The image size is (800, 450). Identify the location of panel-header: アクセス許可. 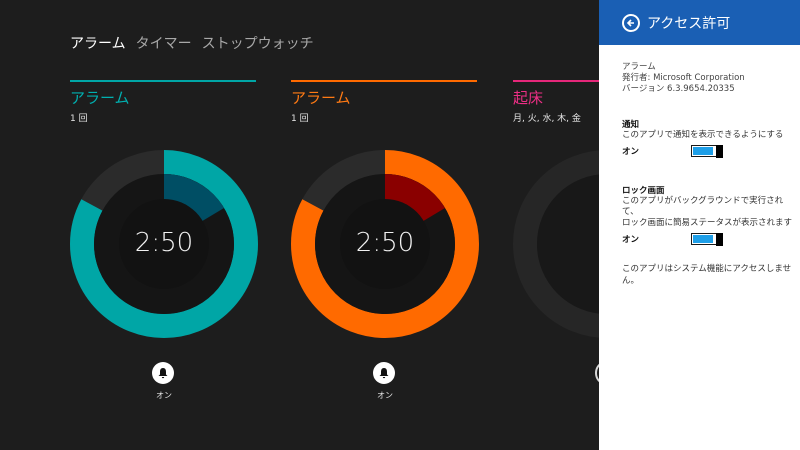
(699, 22).